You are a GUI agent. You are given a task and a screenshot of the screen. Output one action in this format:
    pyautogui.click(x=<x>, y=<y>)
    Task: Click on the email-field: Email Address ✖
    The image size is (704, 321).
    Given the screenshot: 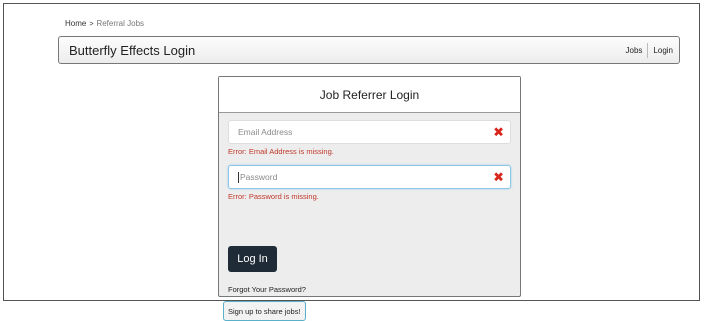 What is the action you would take?
    pyautogui.click(x=369, y=132)
    